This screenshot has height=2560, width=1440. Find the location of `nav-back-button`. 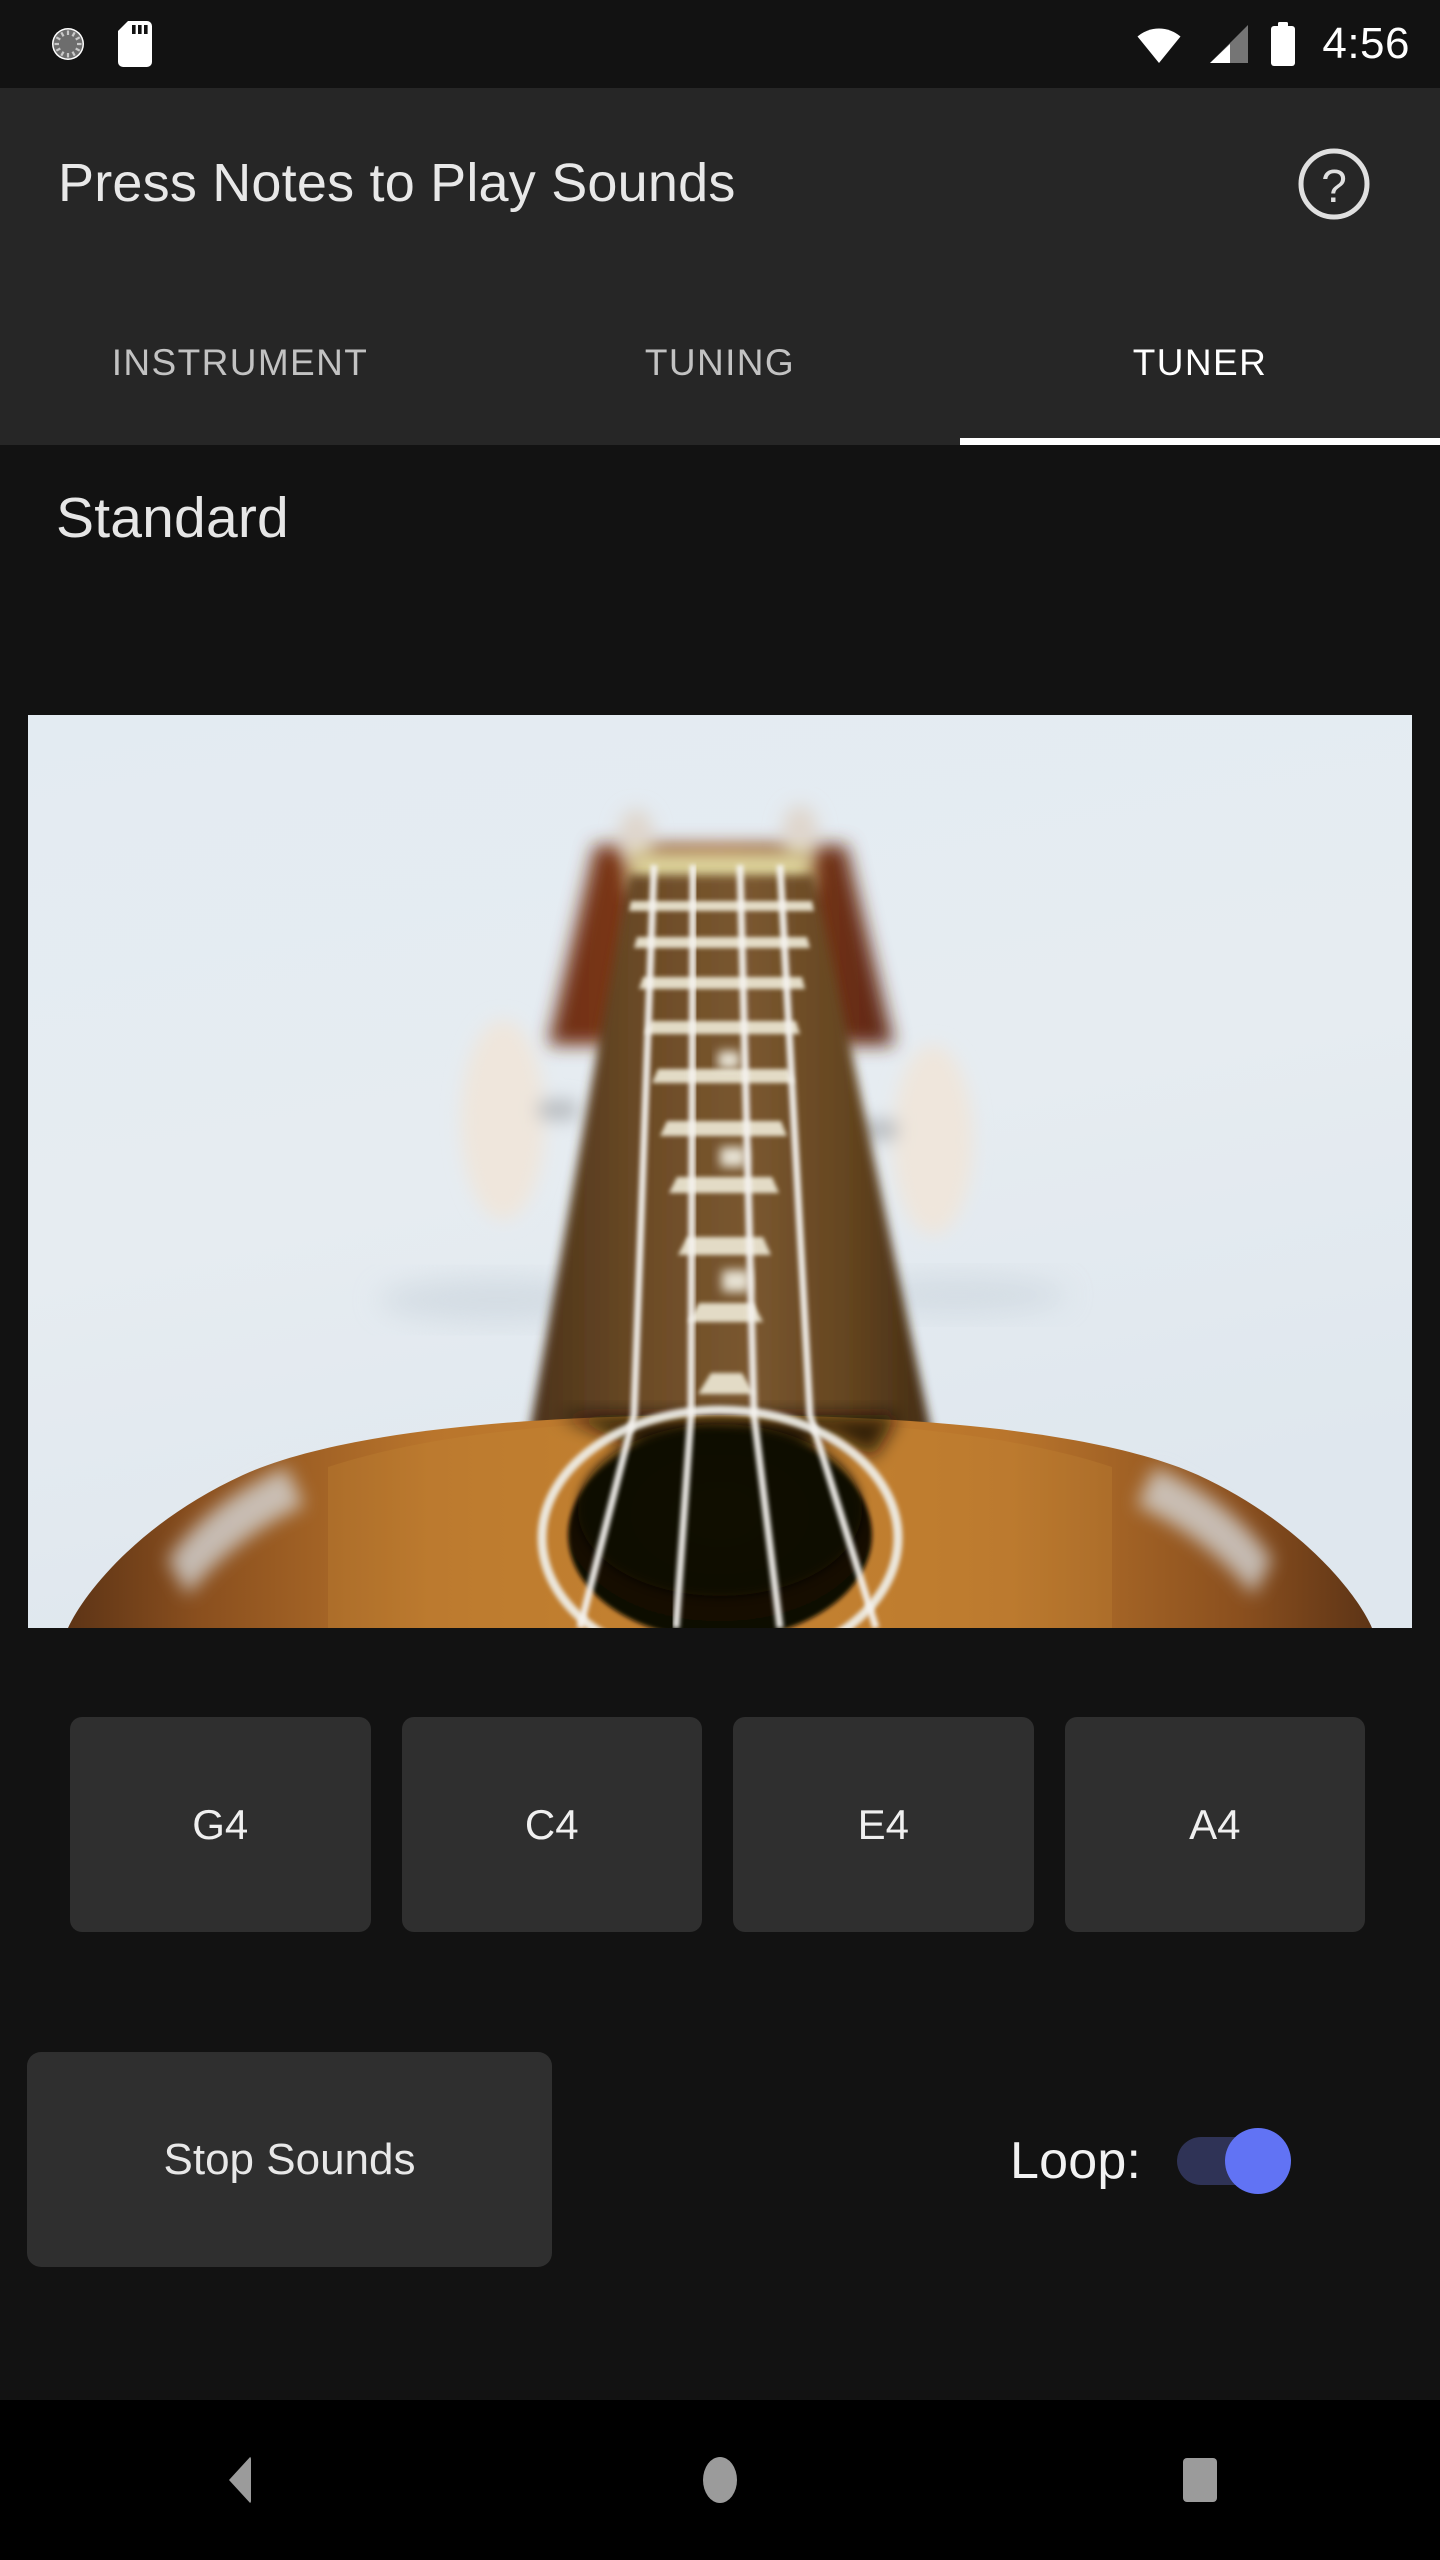

nav-back-button is located at coordinates (240, 2480).